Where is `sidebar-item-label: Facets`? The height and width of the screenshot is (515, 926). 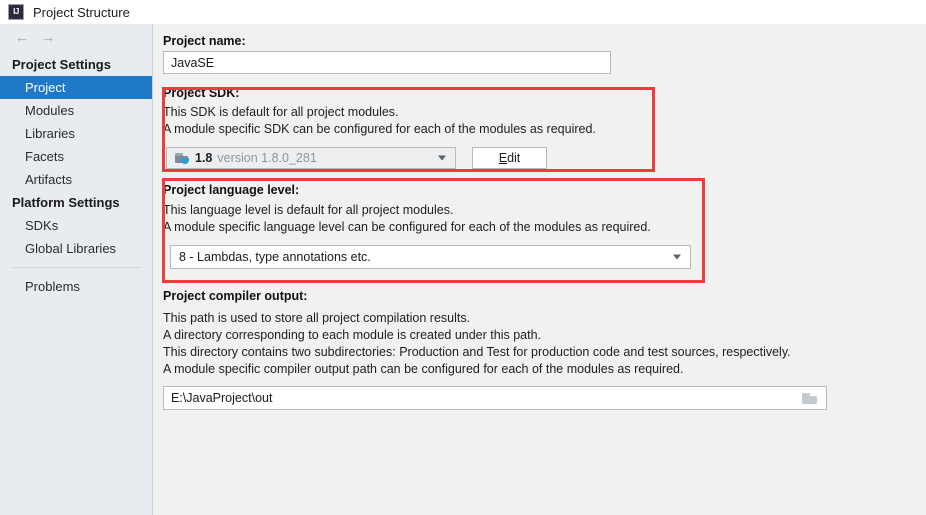 sidebar-item-label: Facets is located at coordinates (45, 156).